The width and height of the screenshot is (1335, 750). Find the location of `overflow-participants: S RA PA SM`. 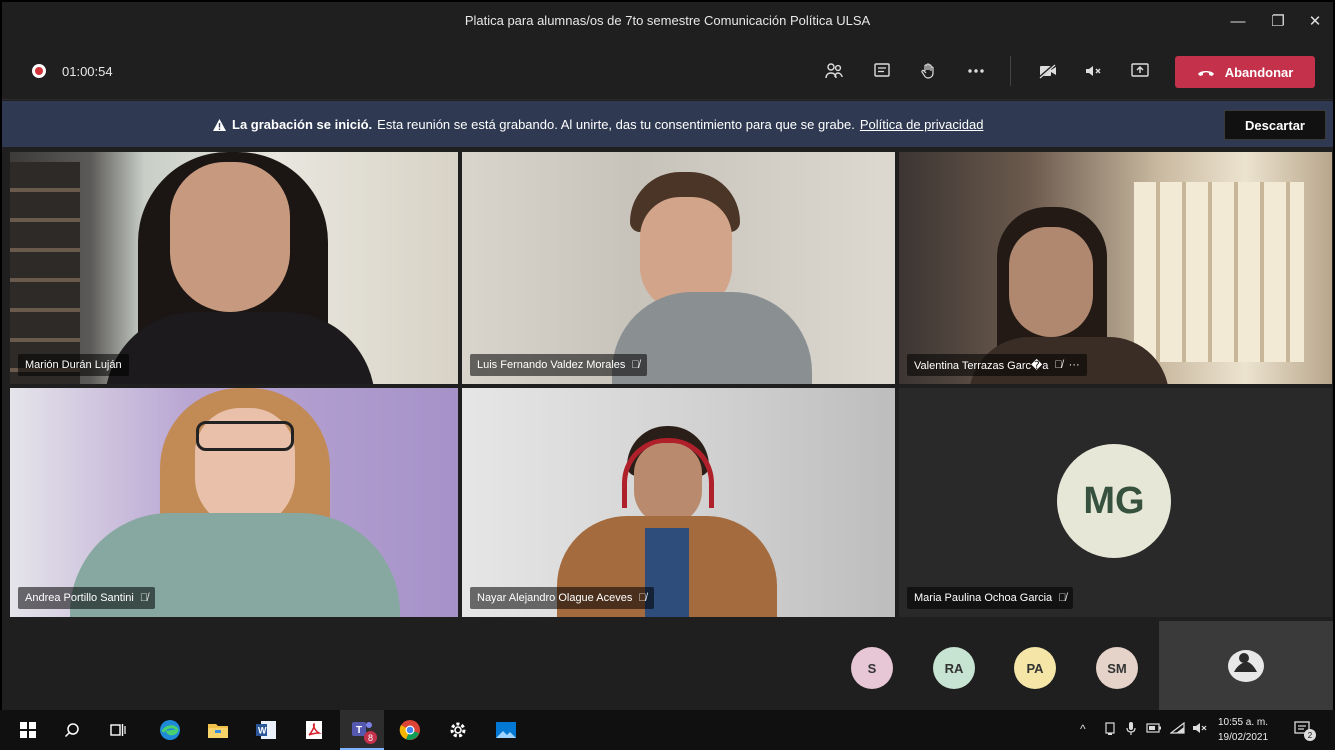

overflow-participants: S RA PA SM is located at coordinates (667, 666).